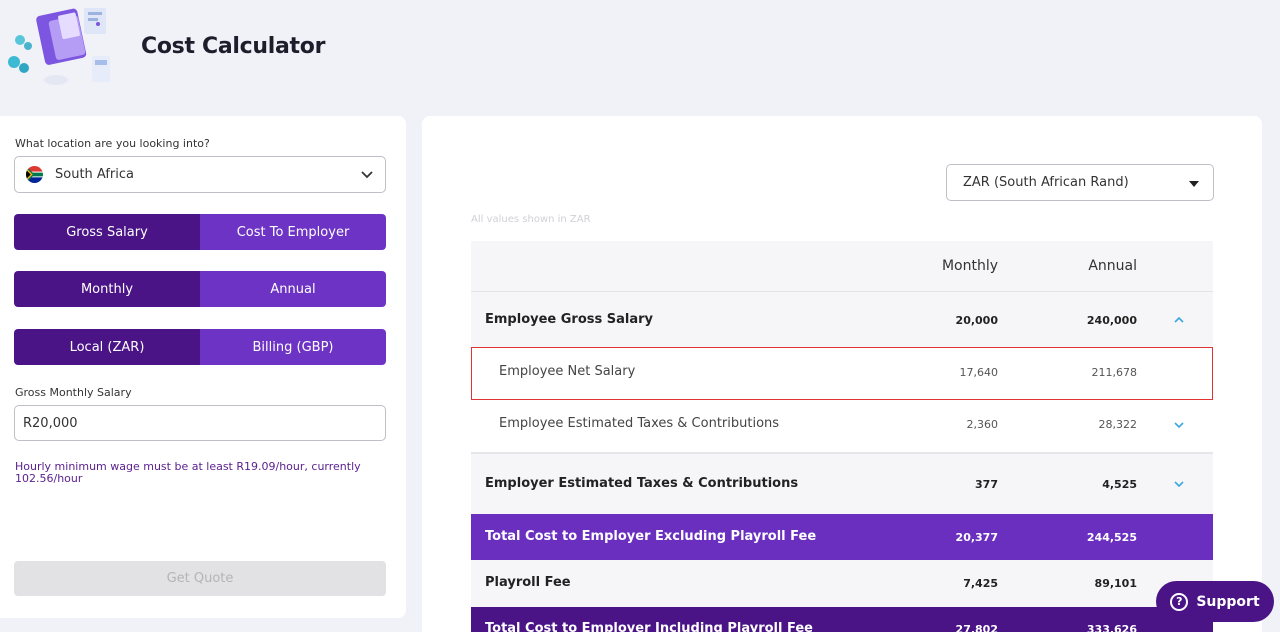  Describe the element at coordinates (1179, 601) in the screenshot. I see `help-circle-icon: ?` at that location.